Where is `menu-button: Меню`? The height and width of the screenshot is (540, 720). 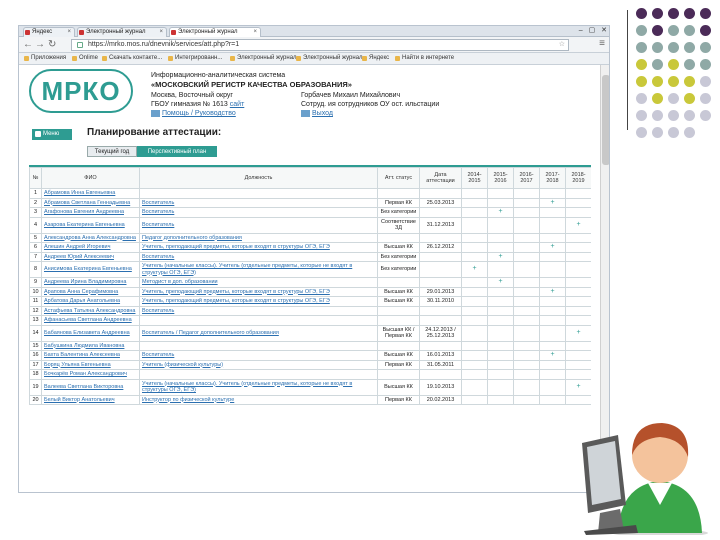
menu-button: Меню is located at coordinates (52, 134).